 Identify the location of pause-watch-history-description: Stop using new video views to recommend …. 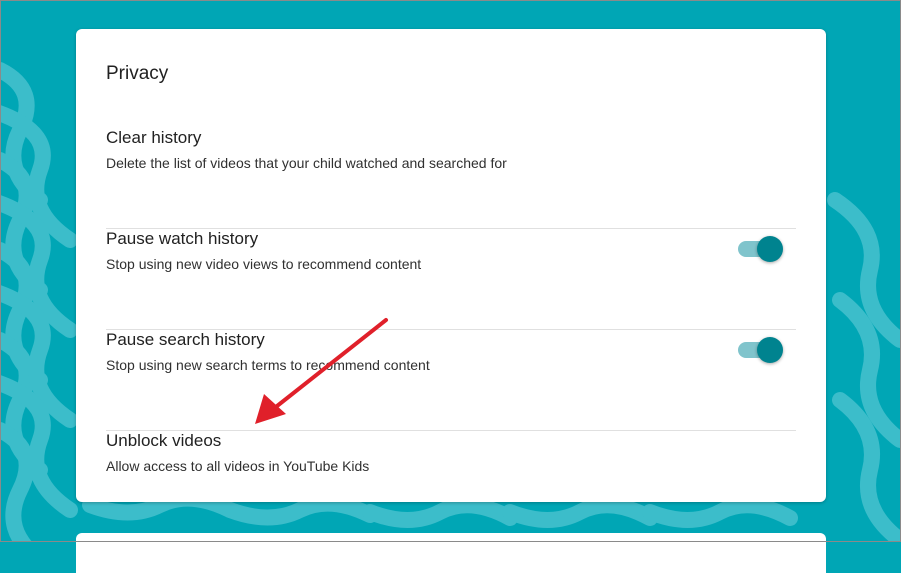
(264, 264).